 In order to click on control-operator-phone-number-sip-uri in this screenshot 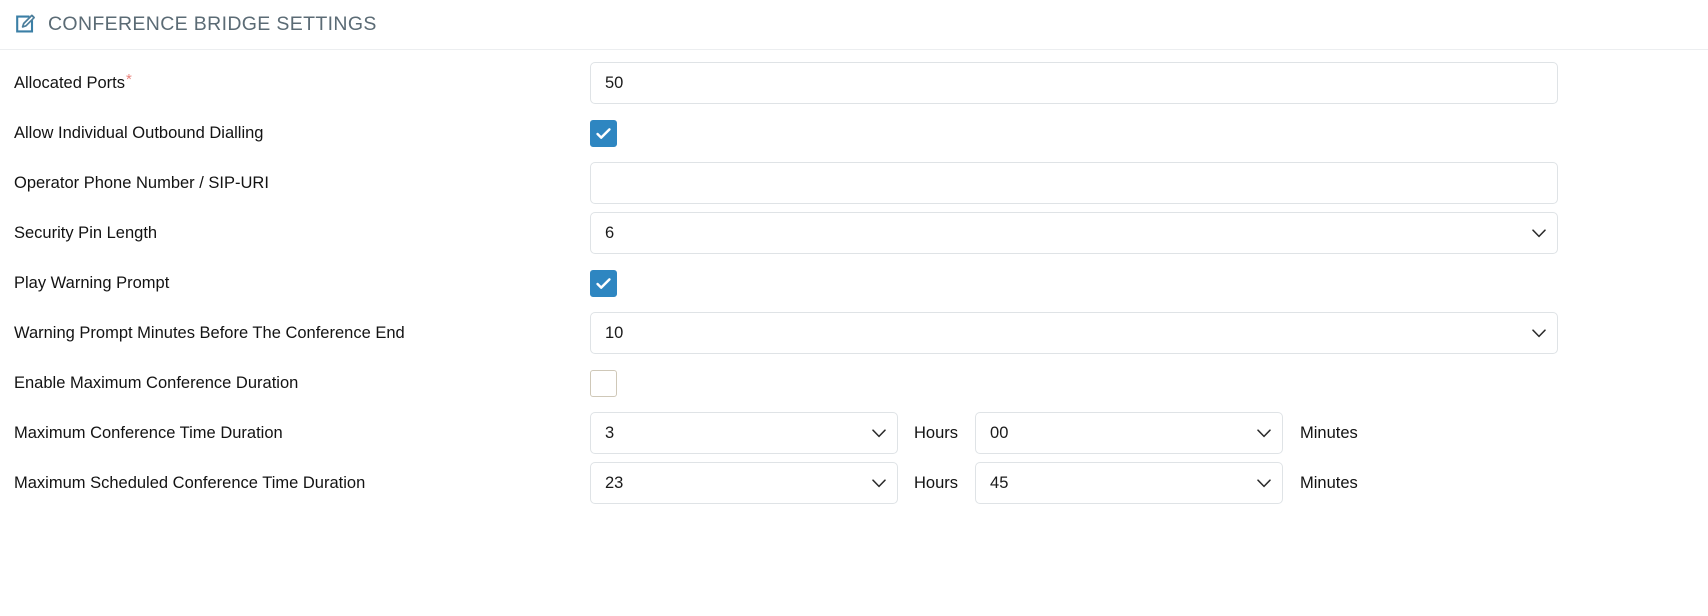, I will do `click(1149, 183)`.